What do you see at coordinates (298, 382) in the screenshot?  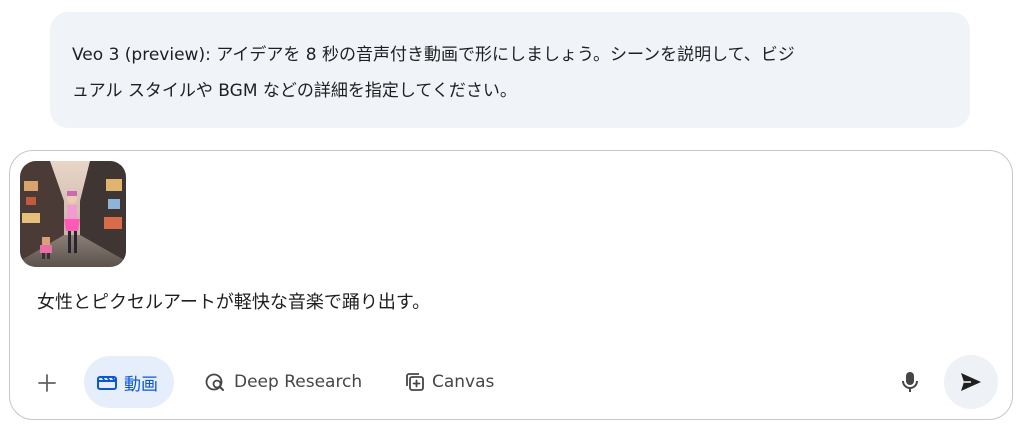 I see `deep-research-label: Deep Research` at bounding box center [298, 382].